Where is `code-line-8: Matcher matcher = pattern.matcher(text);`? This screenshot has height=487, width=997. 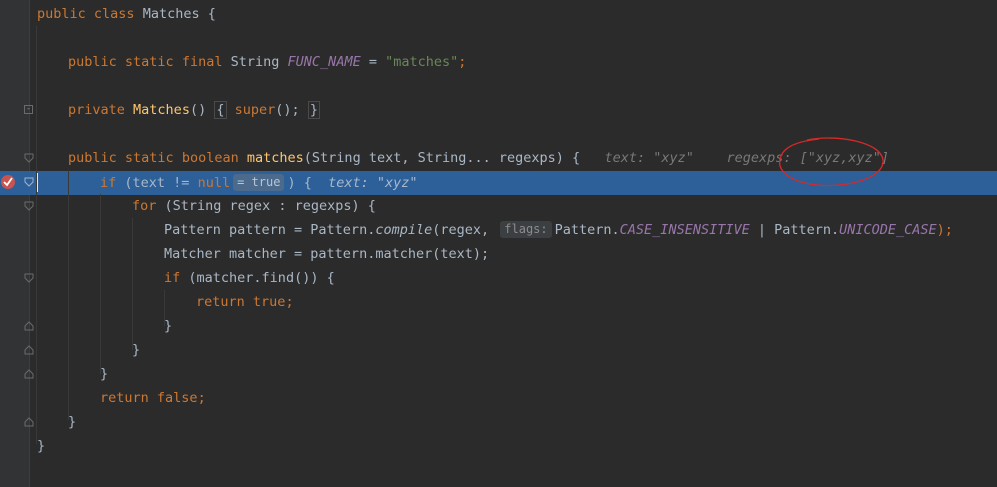
code-line-8: Matcher matcher = pattern.matcher(text); is located at coordinates (326, 254).